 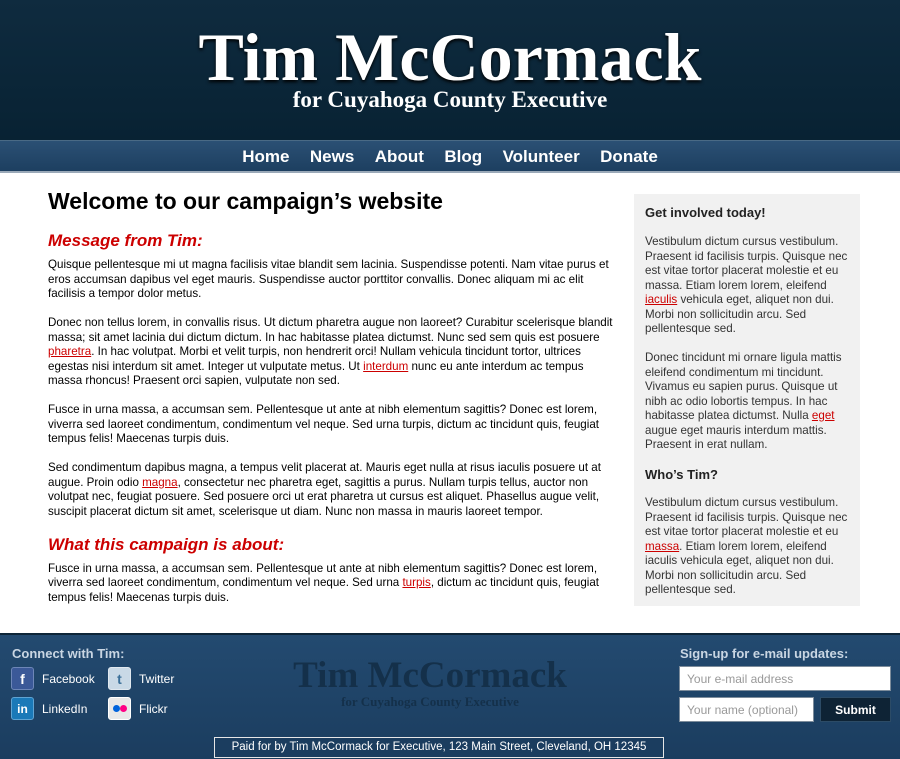 I want to click on footer-logo-title: Tim McCormack, so click(x=430, y=675).